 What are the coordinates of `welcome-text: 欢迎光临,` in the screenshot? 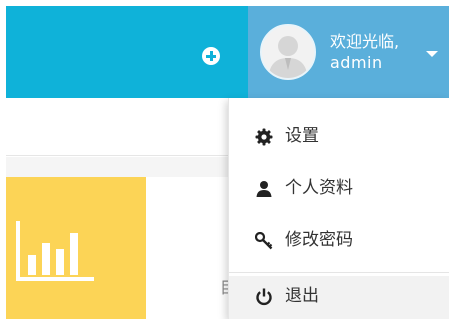 It's located at (365, 41).